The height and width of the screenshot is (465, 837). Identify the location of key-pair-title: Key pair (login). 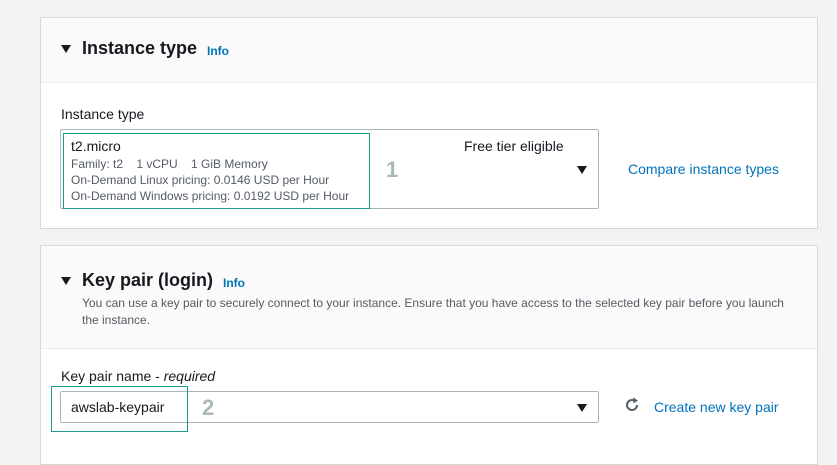
(148, 280).